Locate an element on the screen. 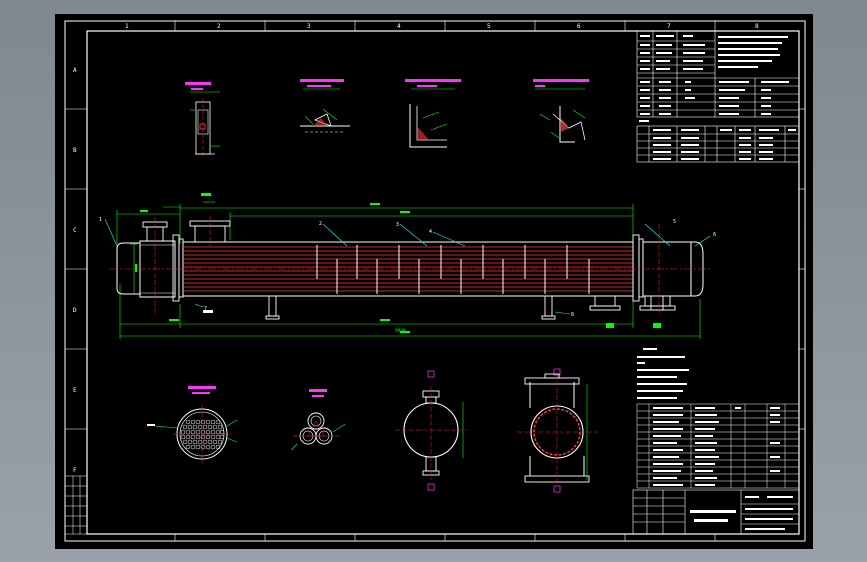  zone-label-left-e: E is located at coordinates (75, 390).